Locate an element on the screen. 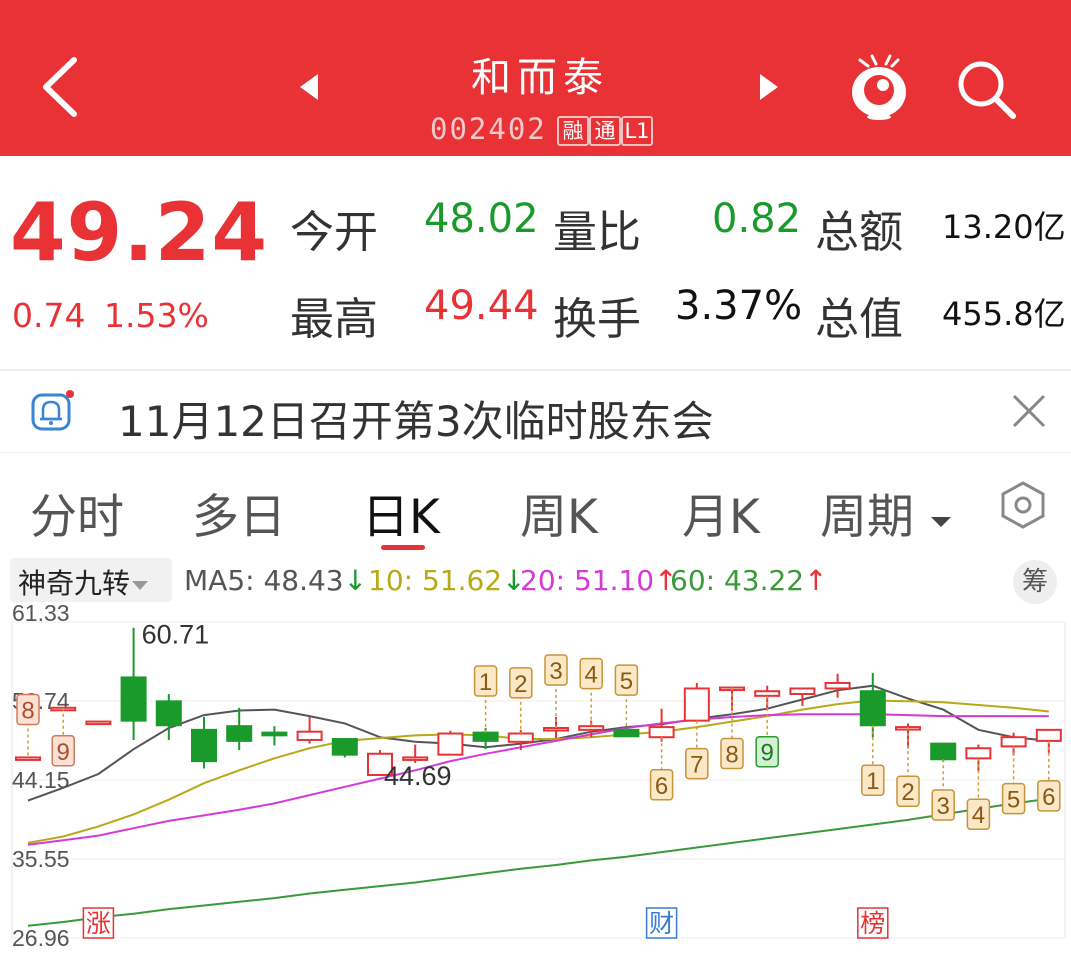  y-tick-label: 61.33 is located at coordinates (41, 613).